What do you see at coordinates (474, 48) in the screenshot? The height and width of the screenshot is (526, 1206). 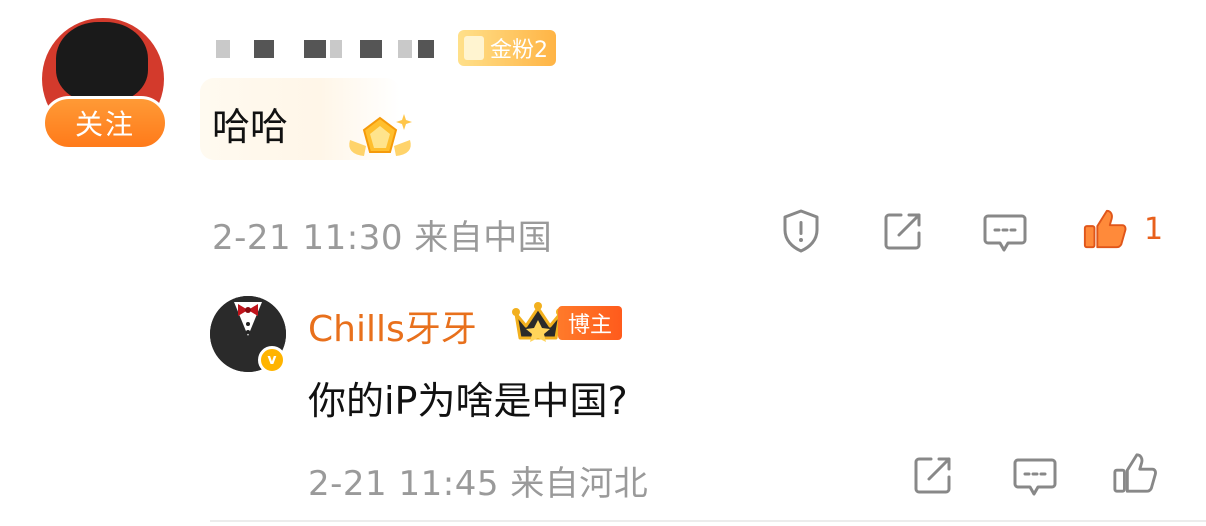 I see `fan-gem-icon` at bounding box center [474, 48].